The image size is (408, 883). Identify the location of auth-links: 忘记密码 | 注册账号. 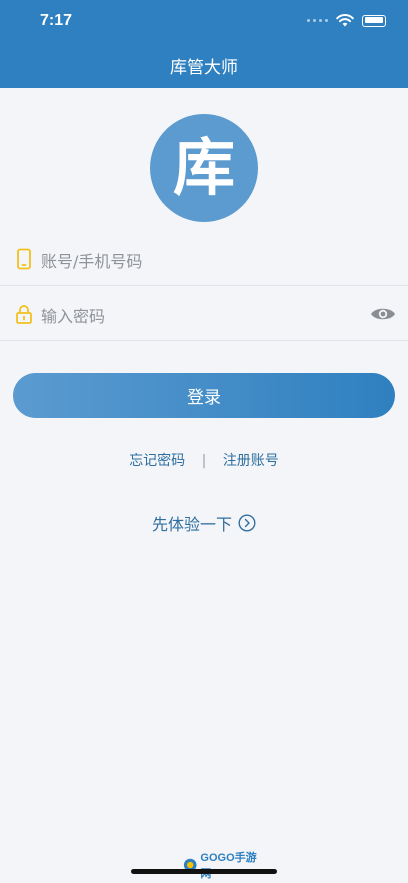
(204, 460).